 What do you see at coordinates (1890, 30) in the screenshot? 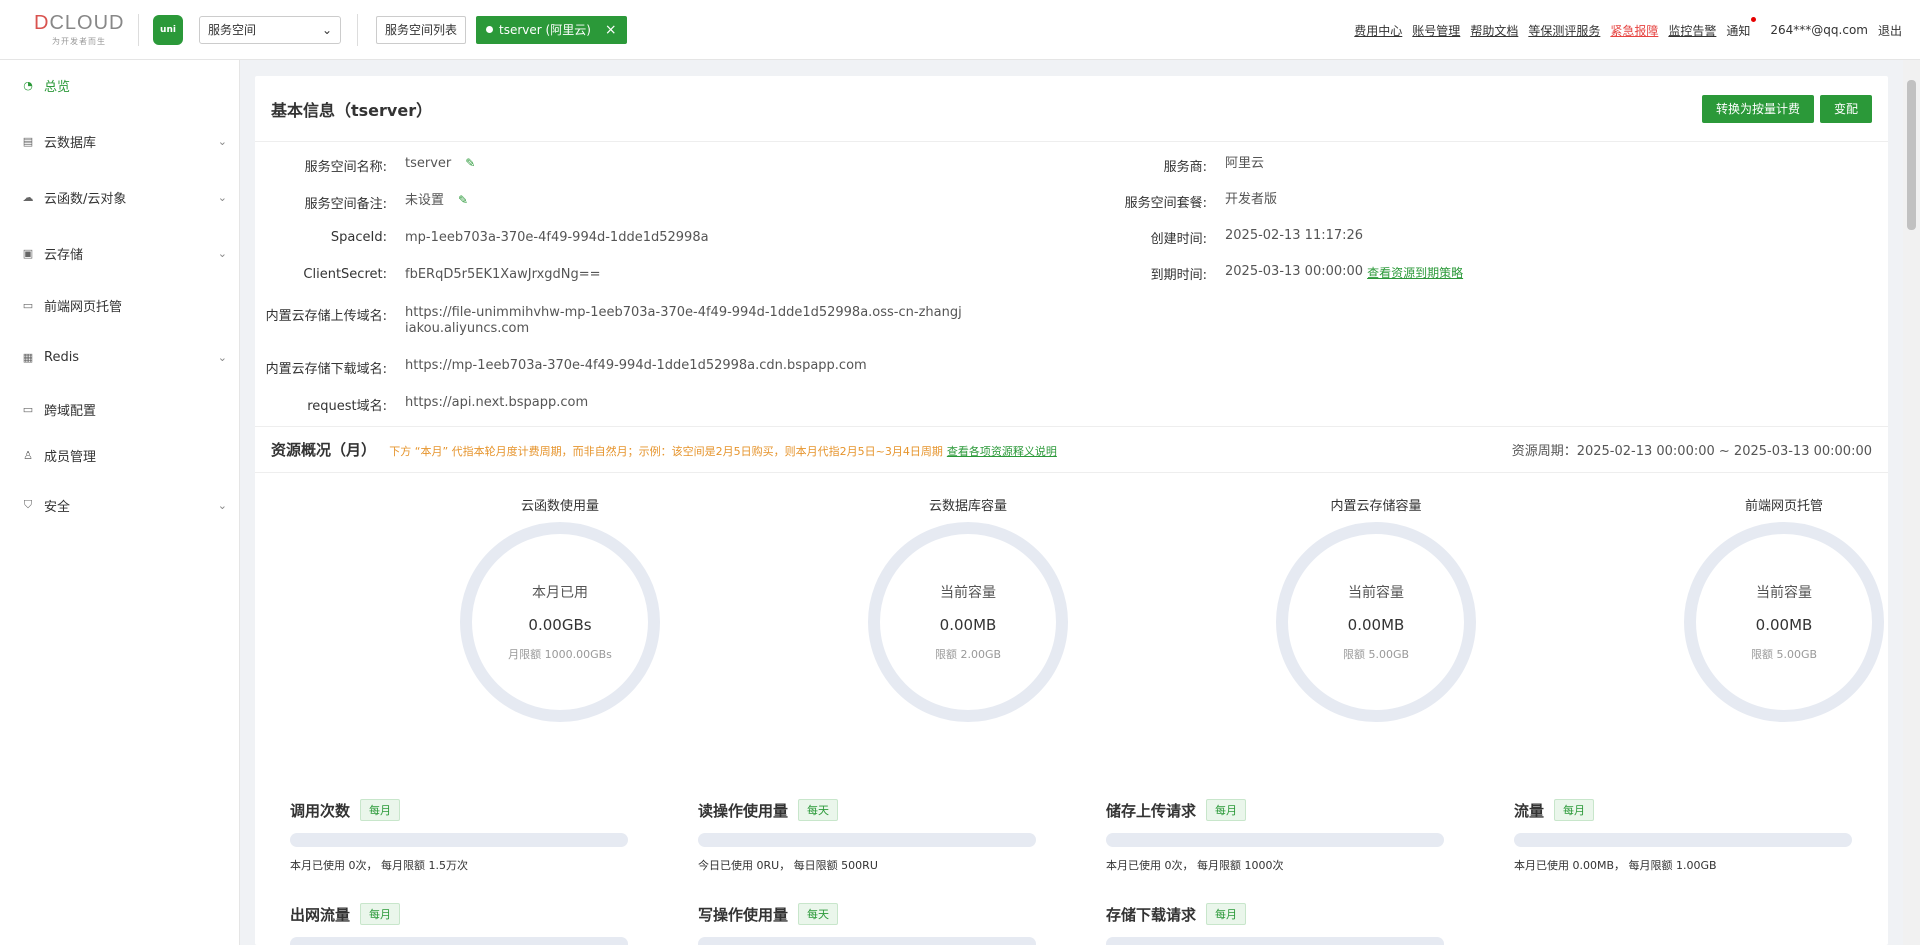
I see `logout-link: 退出` at bounding box center [1890, 30].